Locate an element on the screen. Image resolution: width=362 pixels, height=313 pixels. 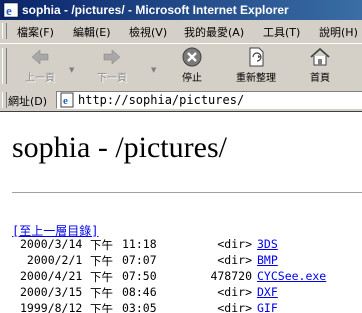
file-link: 3DS is located at coordinates (267, 244).